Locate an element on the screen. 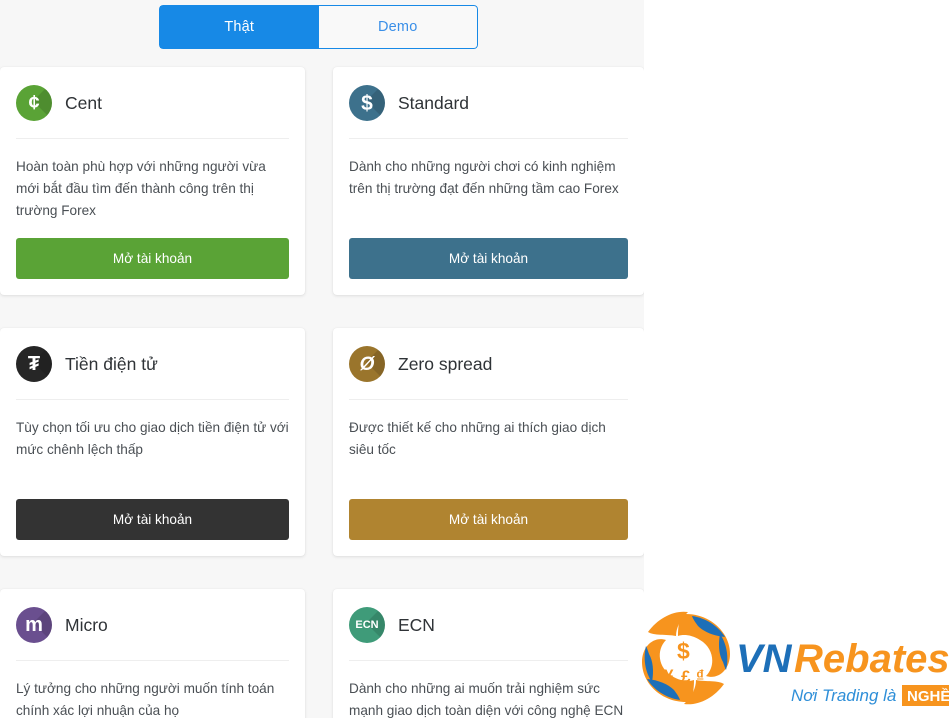  logo-mark: $ ¥ £ ₫ is located at coordinates (686, 658).